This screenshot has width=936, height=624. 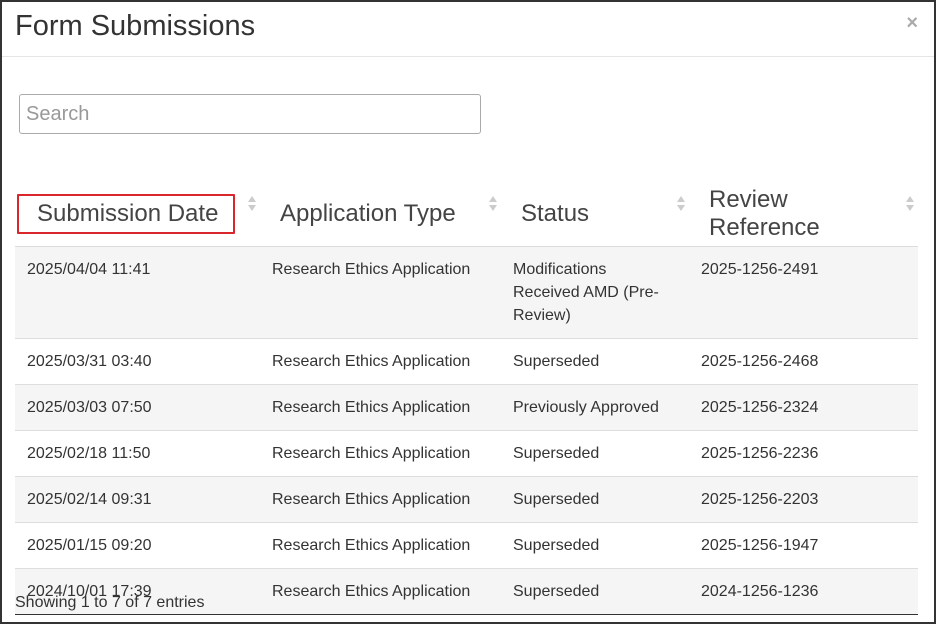 What do you see at coordinates (250, 114) in the screenshot?
I see `search-input` at bounding box center [250, 114].